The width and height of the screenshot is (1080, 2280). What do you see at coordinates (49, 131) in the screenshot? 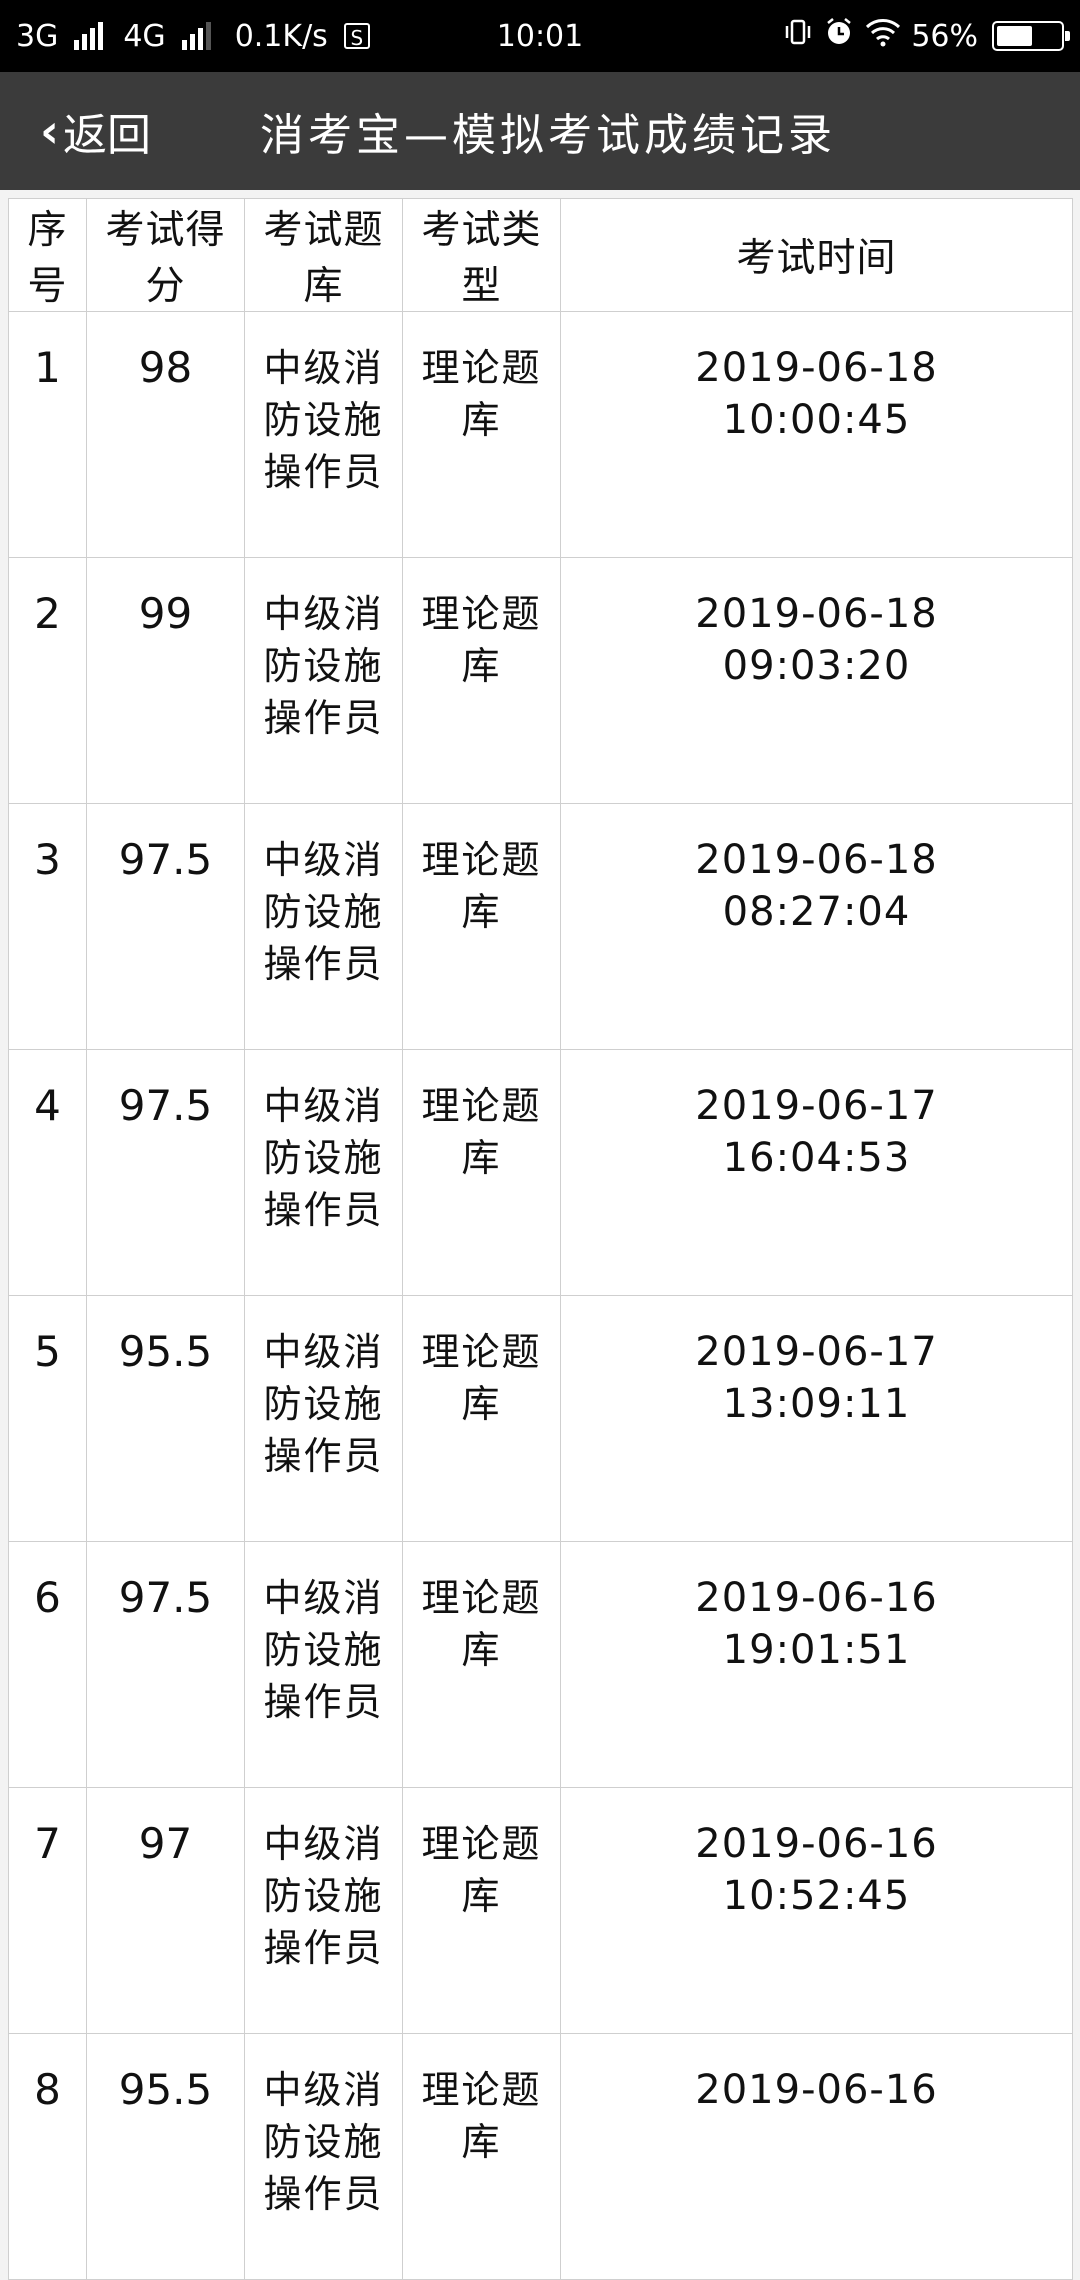
I see `chevron-left-icon: ‹` at bounding box center [49, 131].